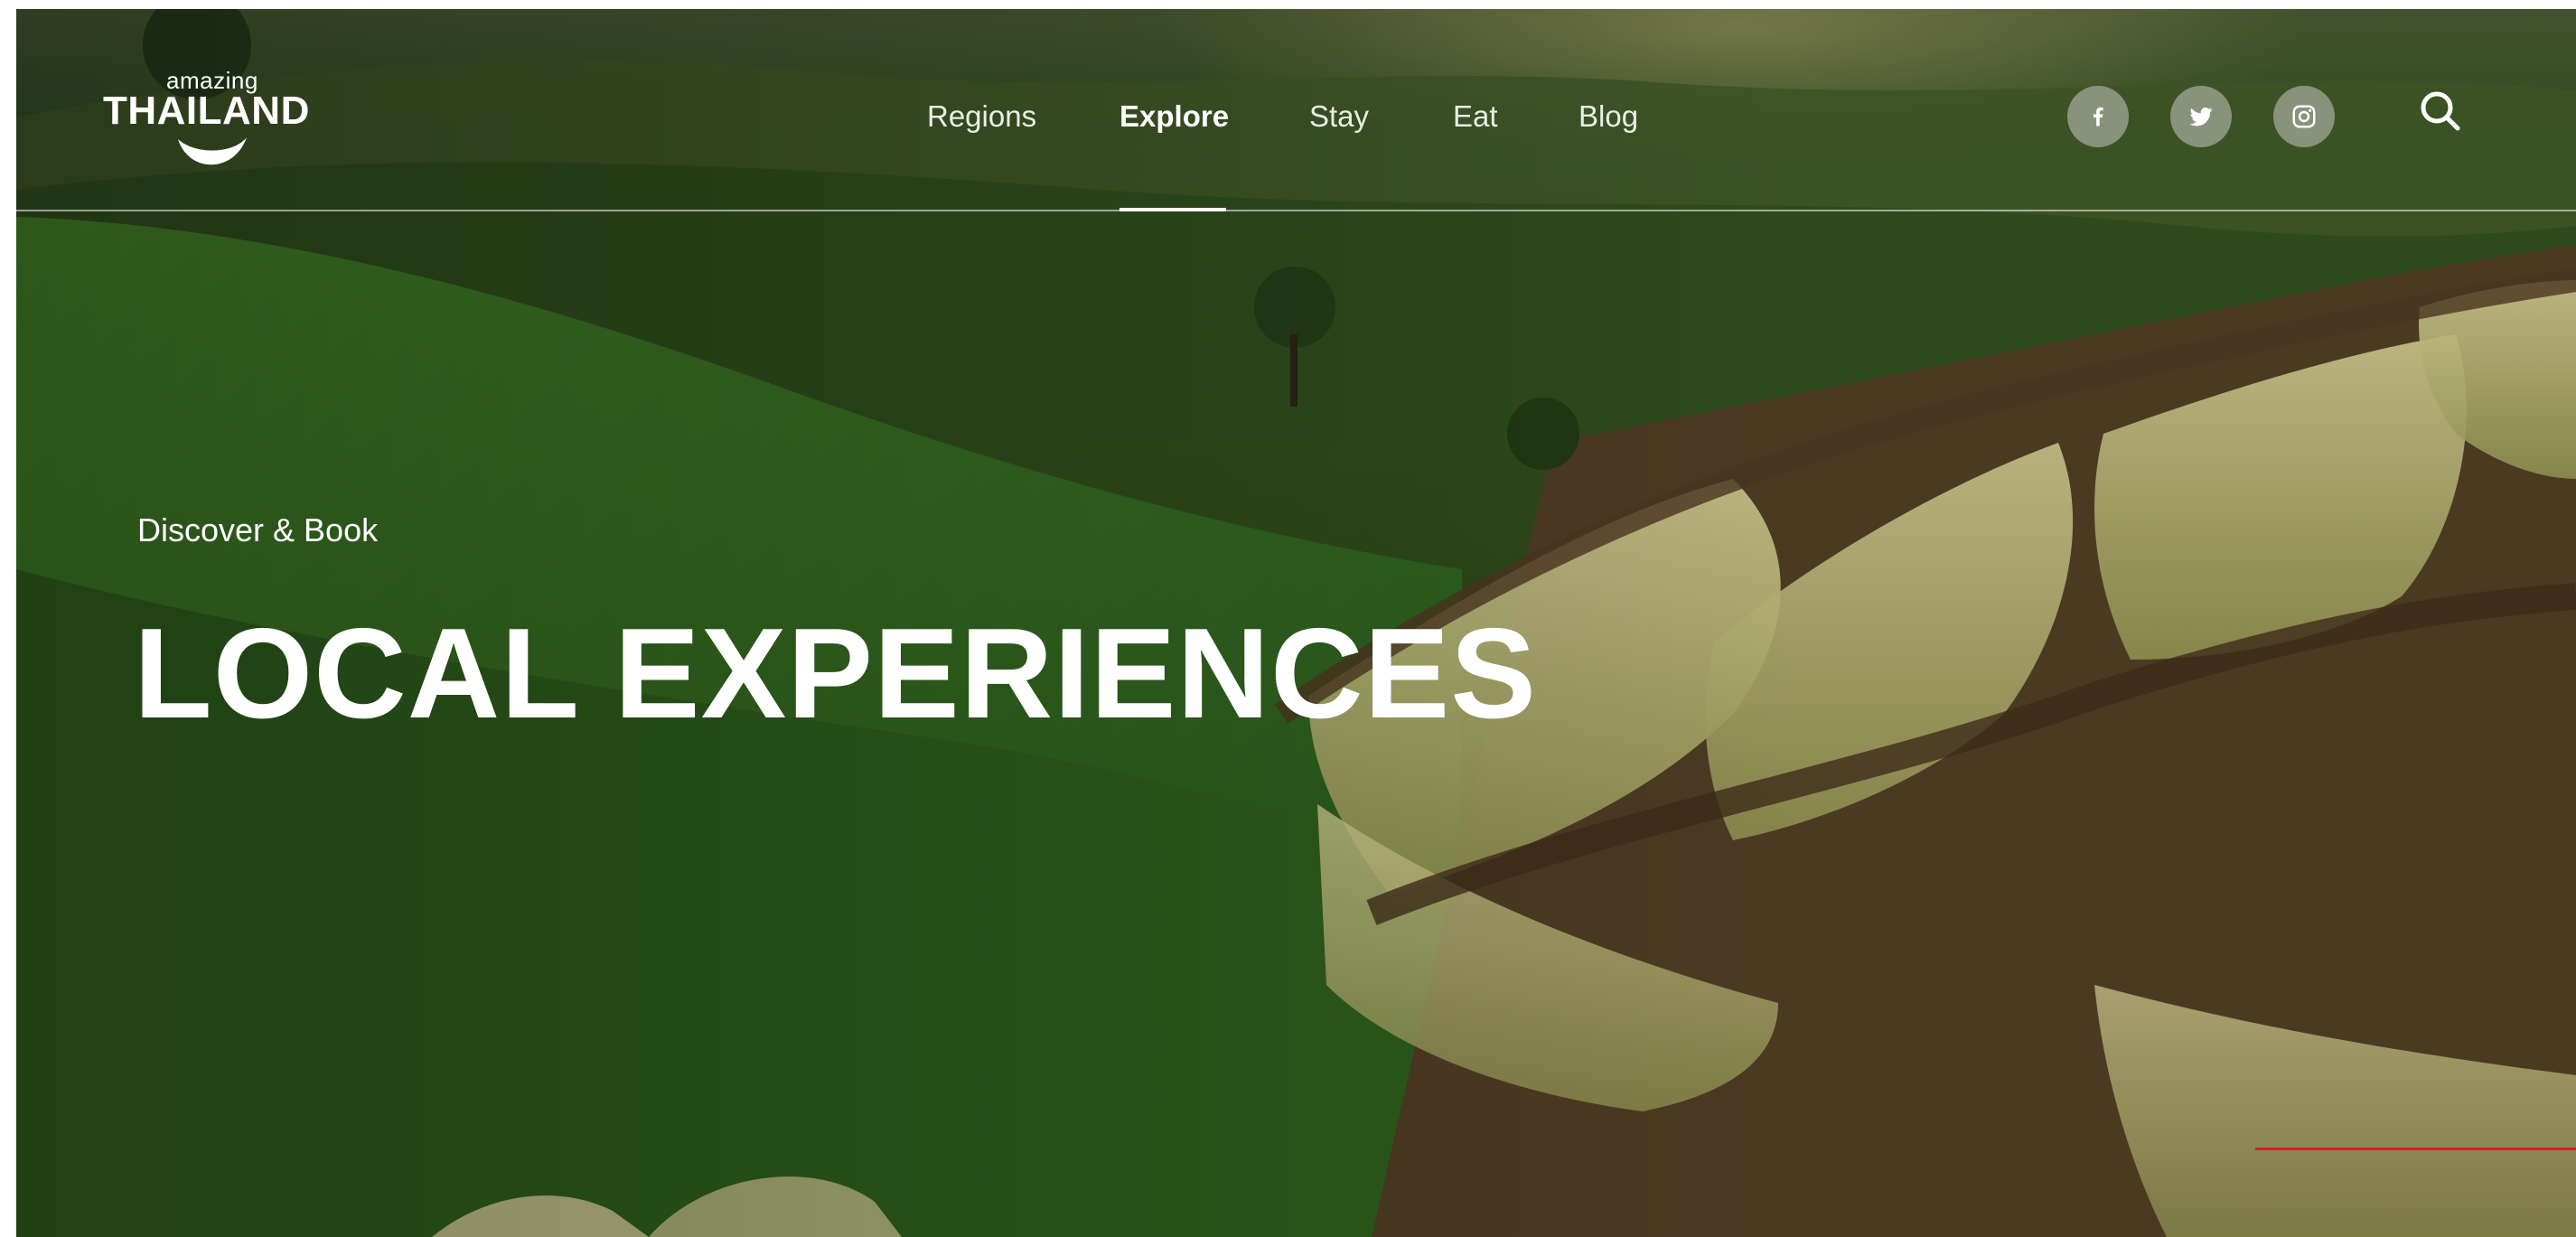  What do you see at coordinates (1296, 211) in the screenshot?
I see `header-divider` at bounding box center [1296, 211].